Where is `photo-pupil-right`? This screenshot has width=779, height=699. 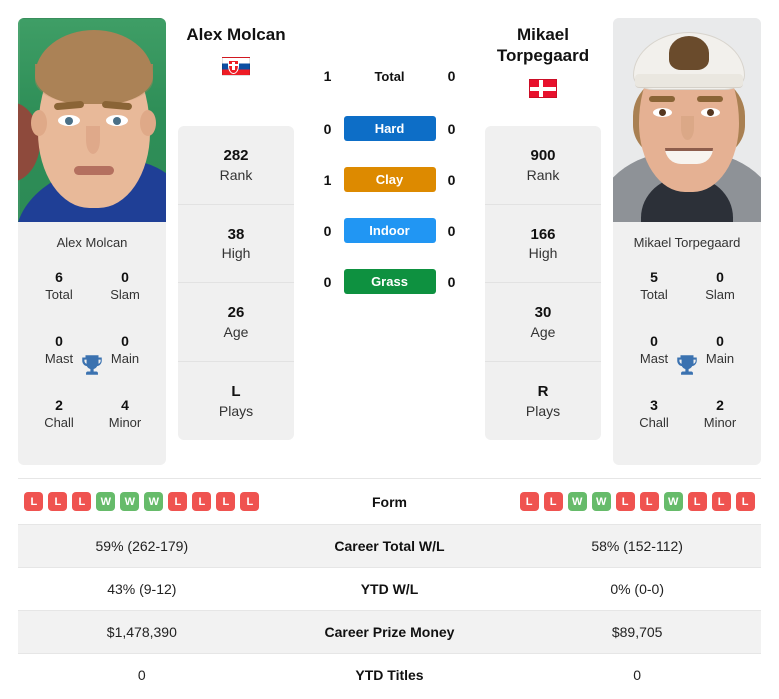 photo-pupil-right is located at coordinates (710, 112).